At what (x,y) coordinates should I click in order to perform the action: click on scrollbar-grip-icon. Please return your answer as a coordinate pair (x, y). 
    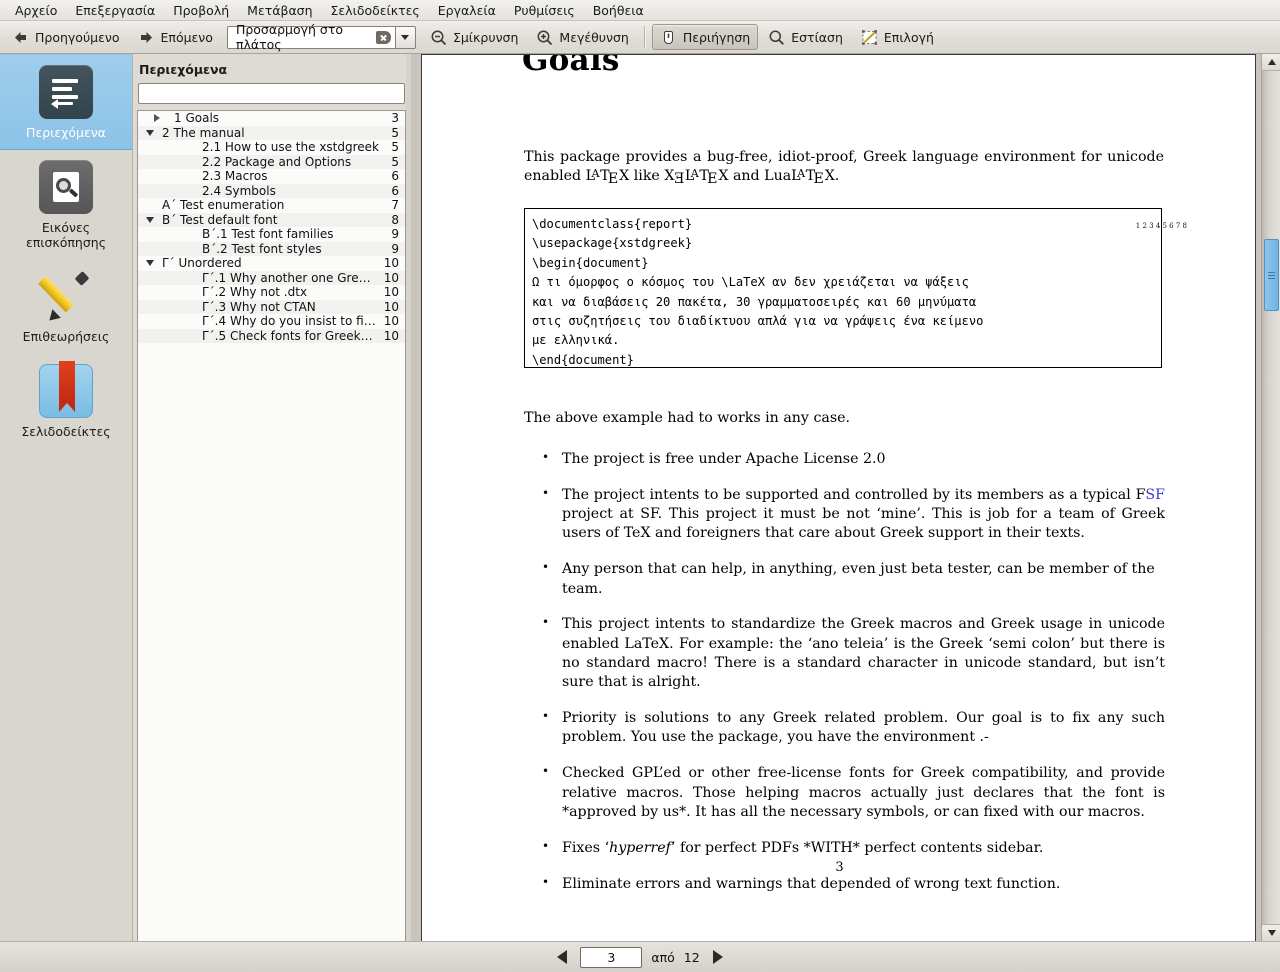
    Looking at the image, I should click on (1271, 275).